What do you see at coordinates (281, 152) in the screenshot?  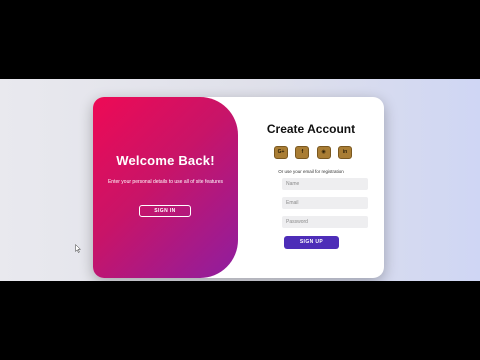 I see `google-plus-icon: G+` at bounding box center [281, 152].